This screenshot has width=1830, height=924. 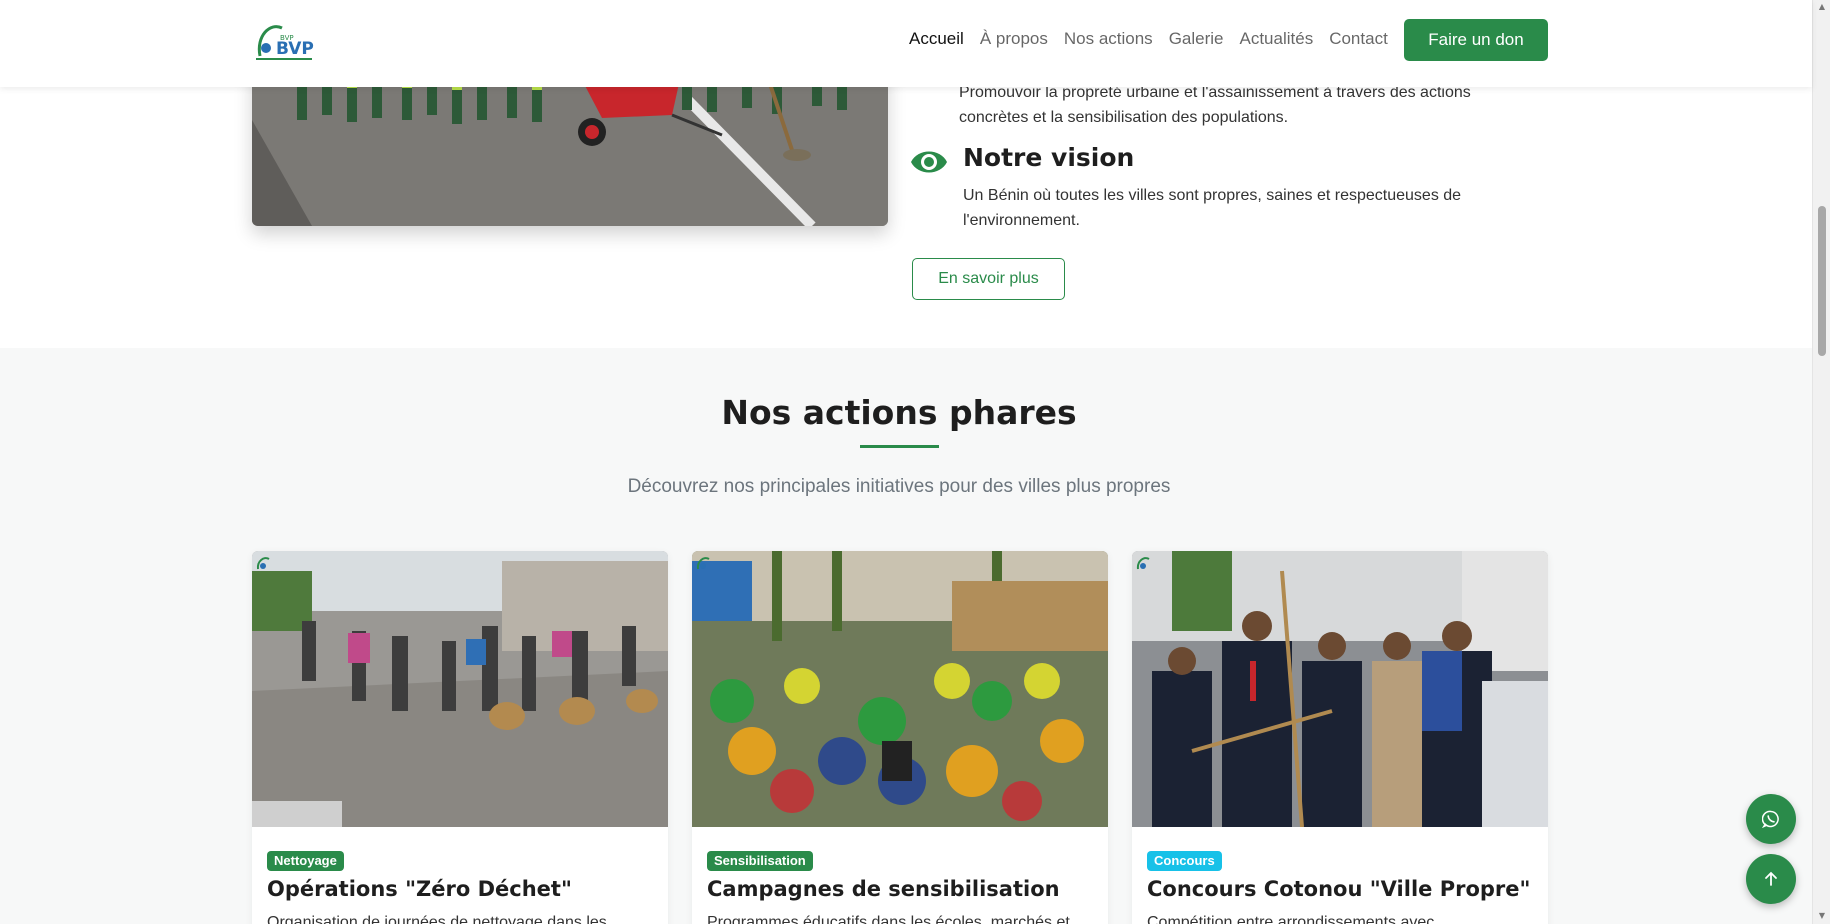 I want to click on card-title: Opérations "Zéro Déchet", so click(x=419, y=889).